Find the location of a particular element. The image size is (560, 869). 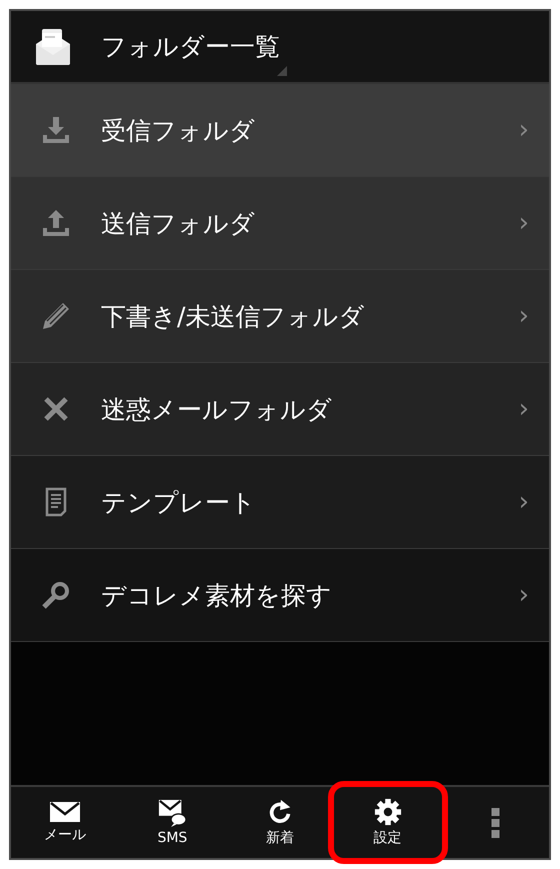

download-icon is located at coordinates (56, 130).